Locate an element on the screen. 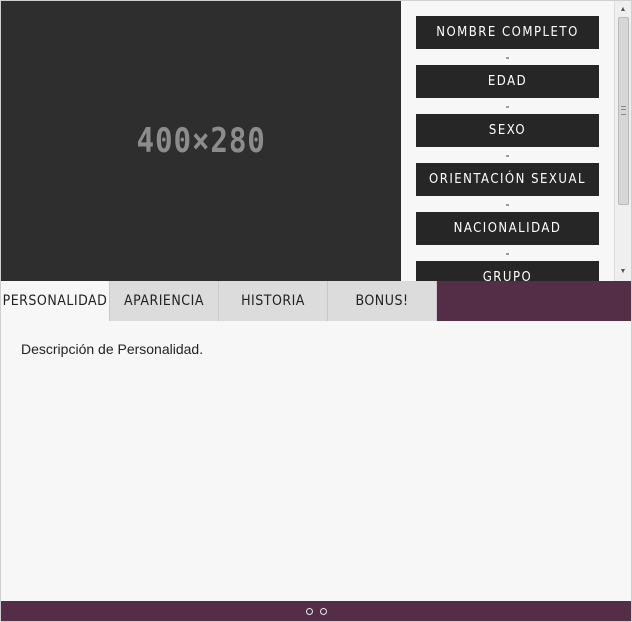  triangle-down-icon: ▼ is located at coordinates (623, 272).